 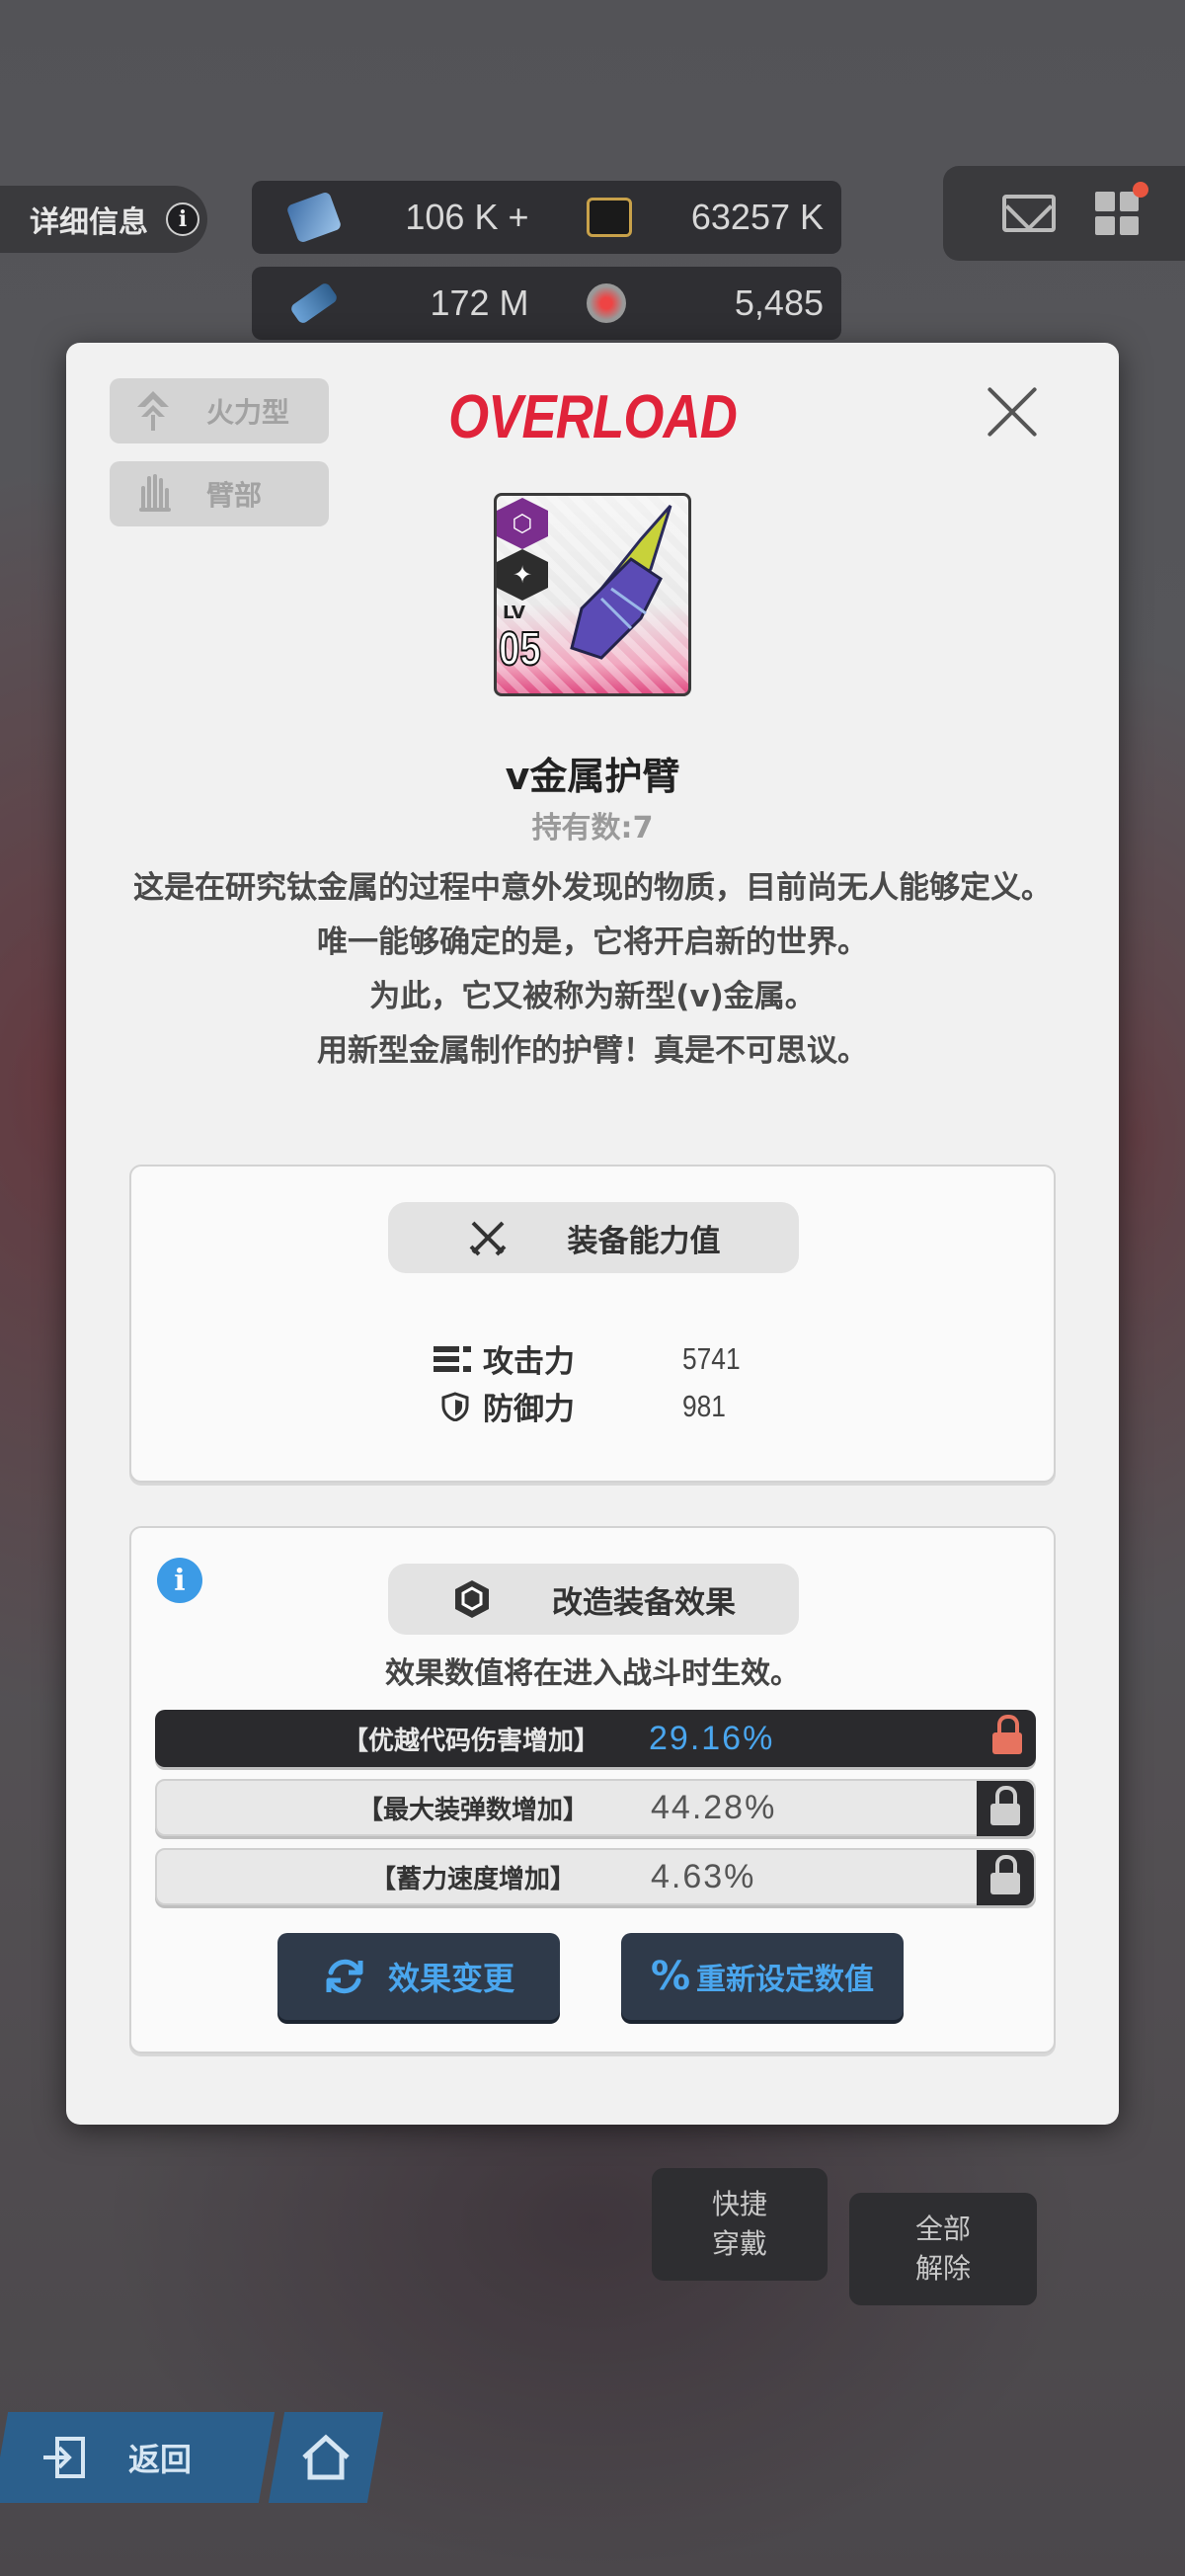 What do you see at coordinates (779, 302) in the screenshot?
I see `core-value: 5,485` at bounding box center [779, 302].